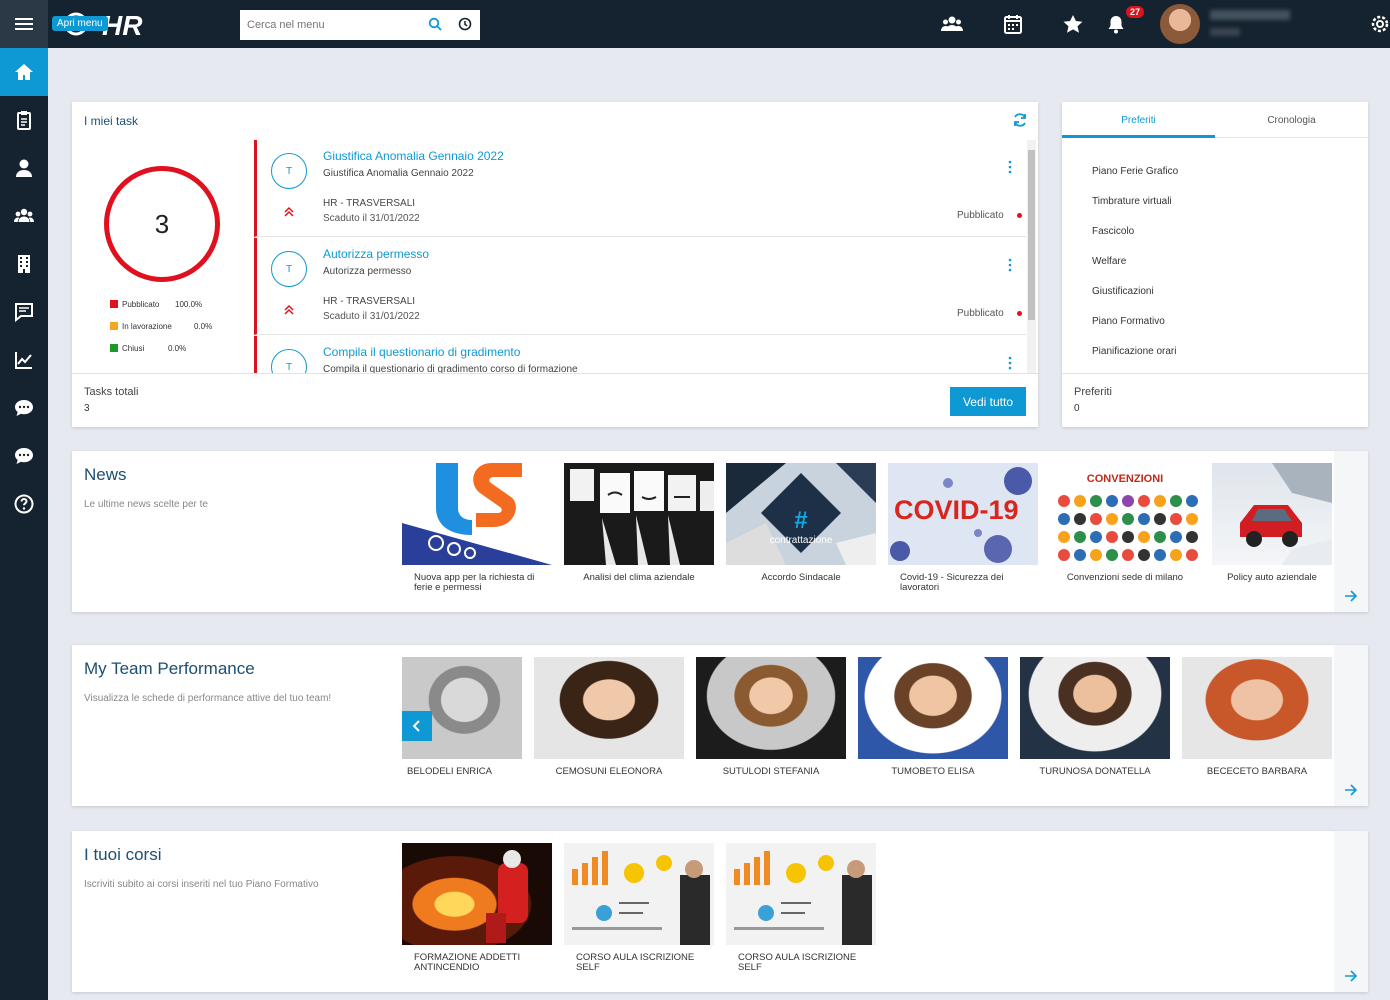 The image size is (1390, 1000). Describe the element at coordinates (169, 668) in the screenshot. I see `team-title: My Team Performance` at that location.